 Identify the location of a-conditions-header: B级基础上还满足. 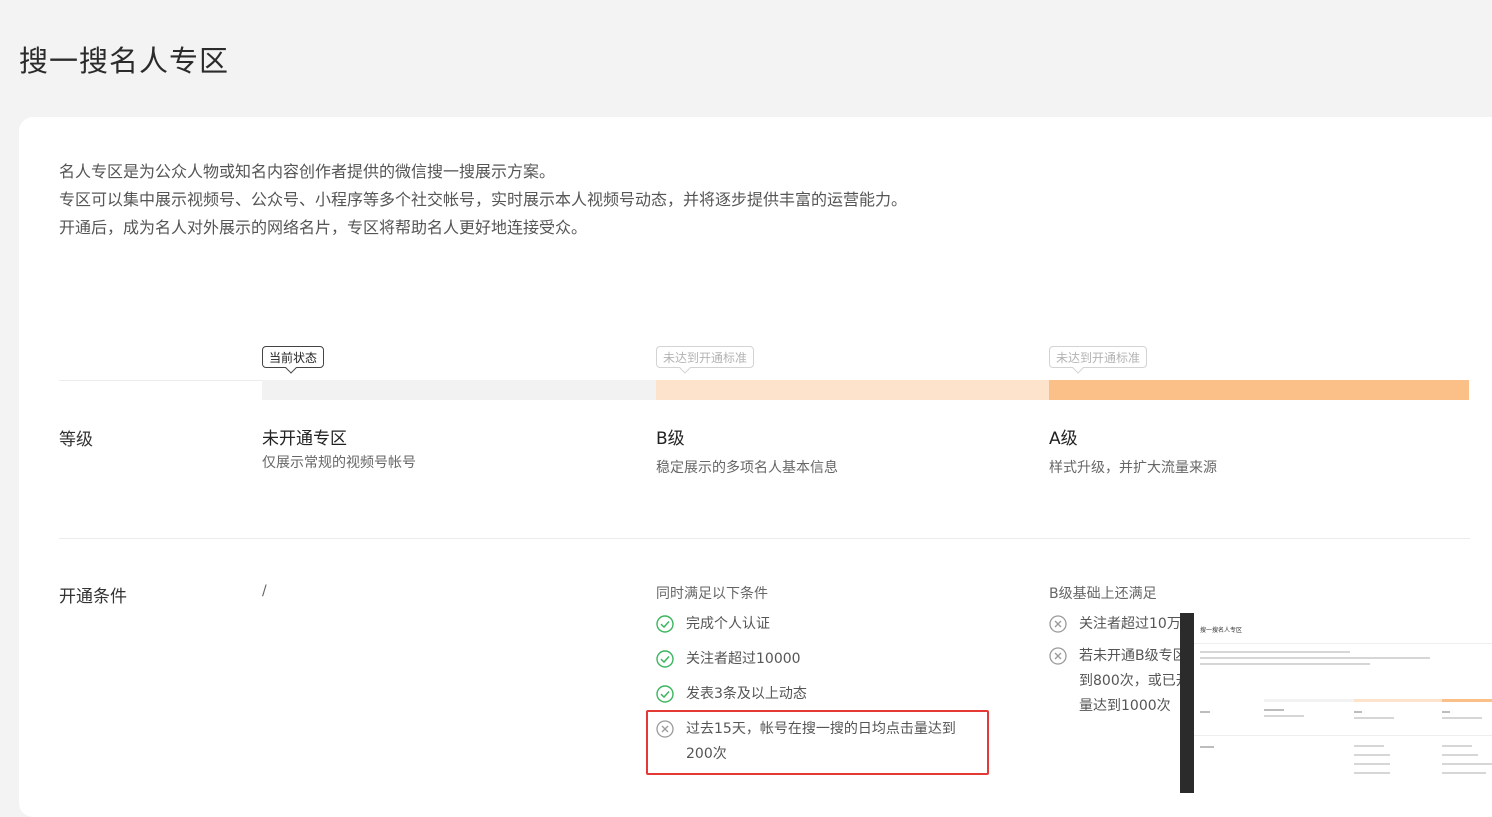
(1103, 594).